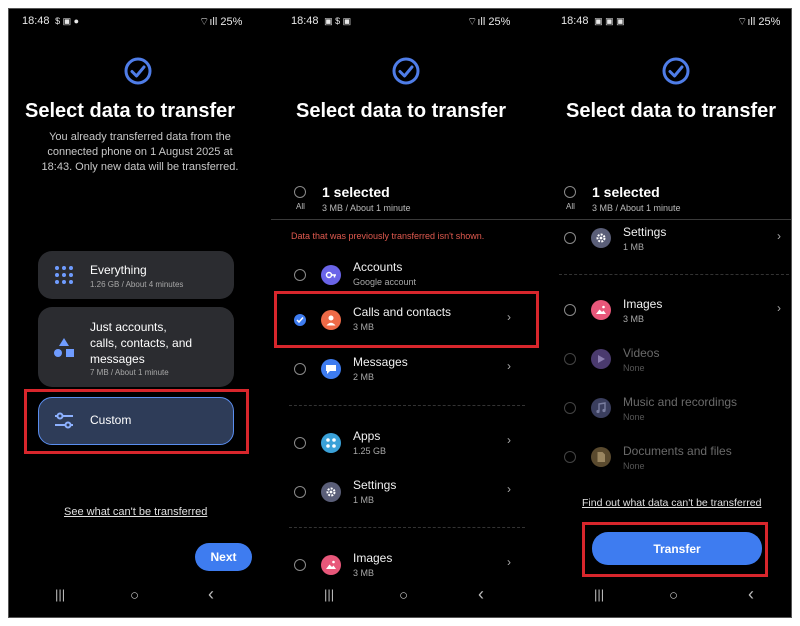  Describe the element at coordinates (677, 451) in the screenshot. I see `item-title: Documents and files` at that location.